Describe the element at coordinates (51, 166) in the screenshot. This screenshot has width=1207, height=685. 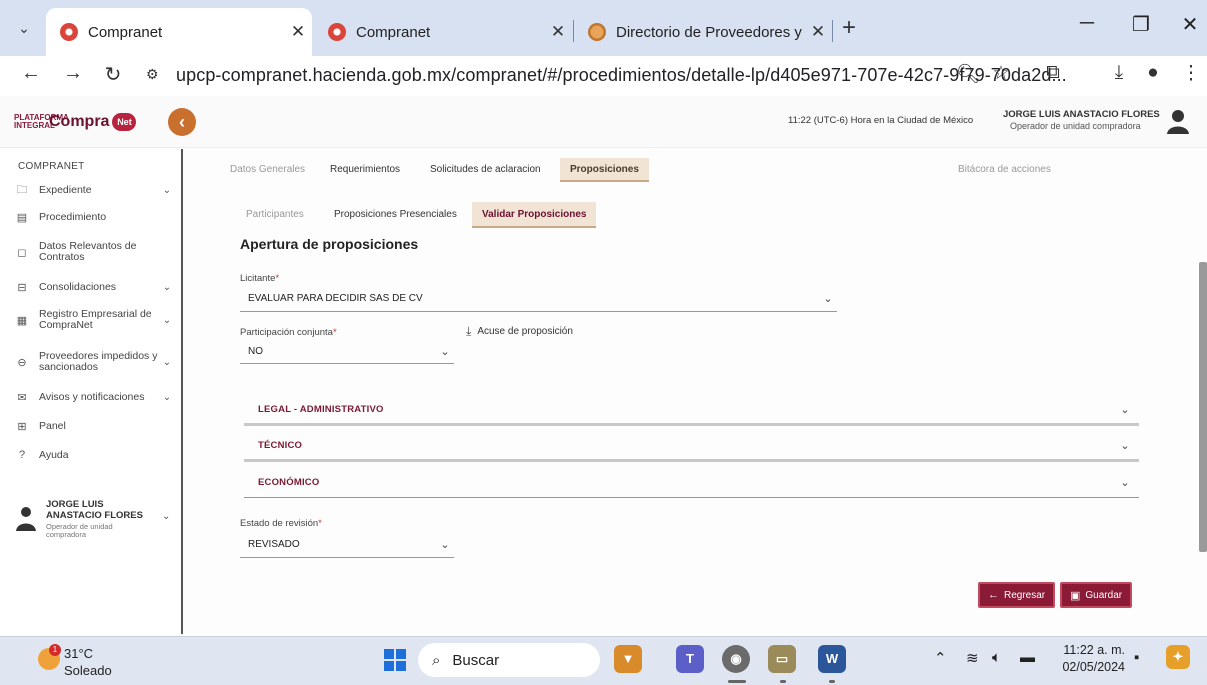
I see `sidebar-title: COMPRANET` at that location.